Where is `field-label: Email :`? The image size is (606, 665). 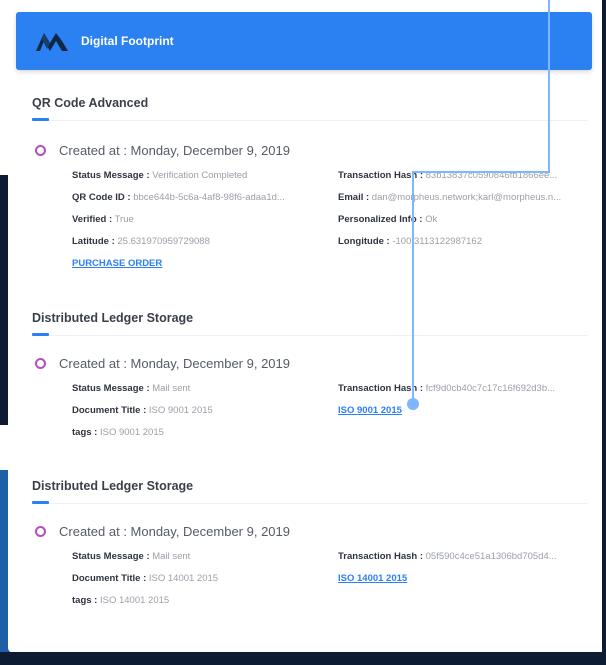
field-label: Email : is located at coordinates (354, 197).